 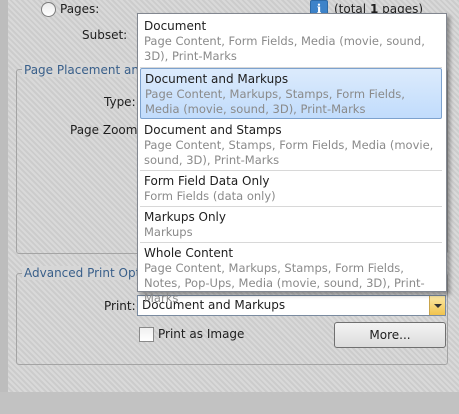 I want to click on print-label: Print:, so click(x=120, y=306).